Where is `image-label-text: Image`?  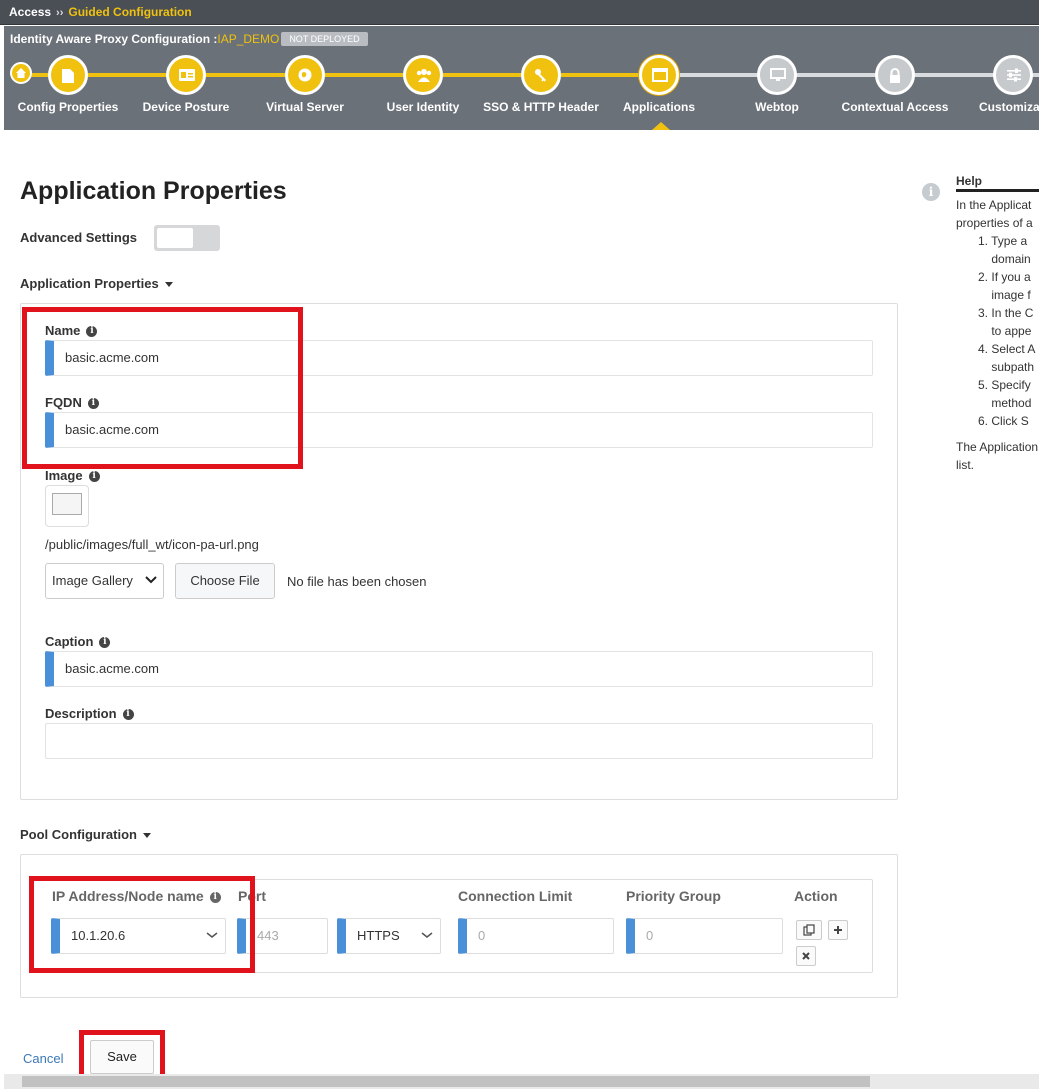
image-label-text: Image is located at coordinates (64, 475).